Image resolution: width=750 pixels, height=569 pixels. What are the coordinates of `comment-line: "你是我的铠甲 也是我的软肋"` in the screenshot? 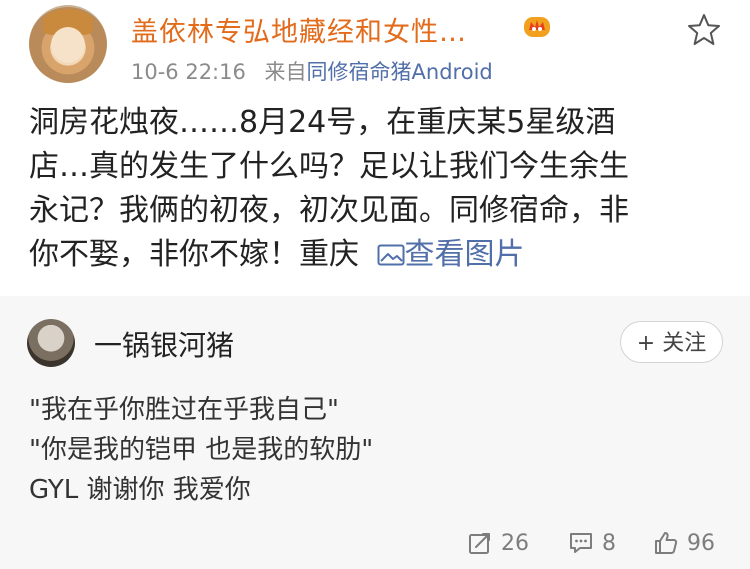 It's located at (201, 450).